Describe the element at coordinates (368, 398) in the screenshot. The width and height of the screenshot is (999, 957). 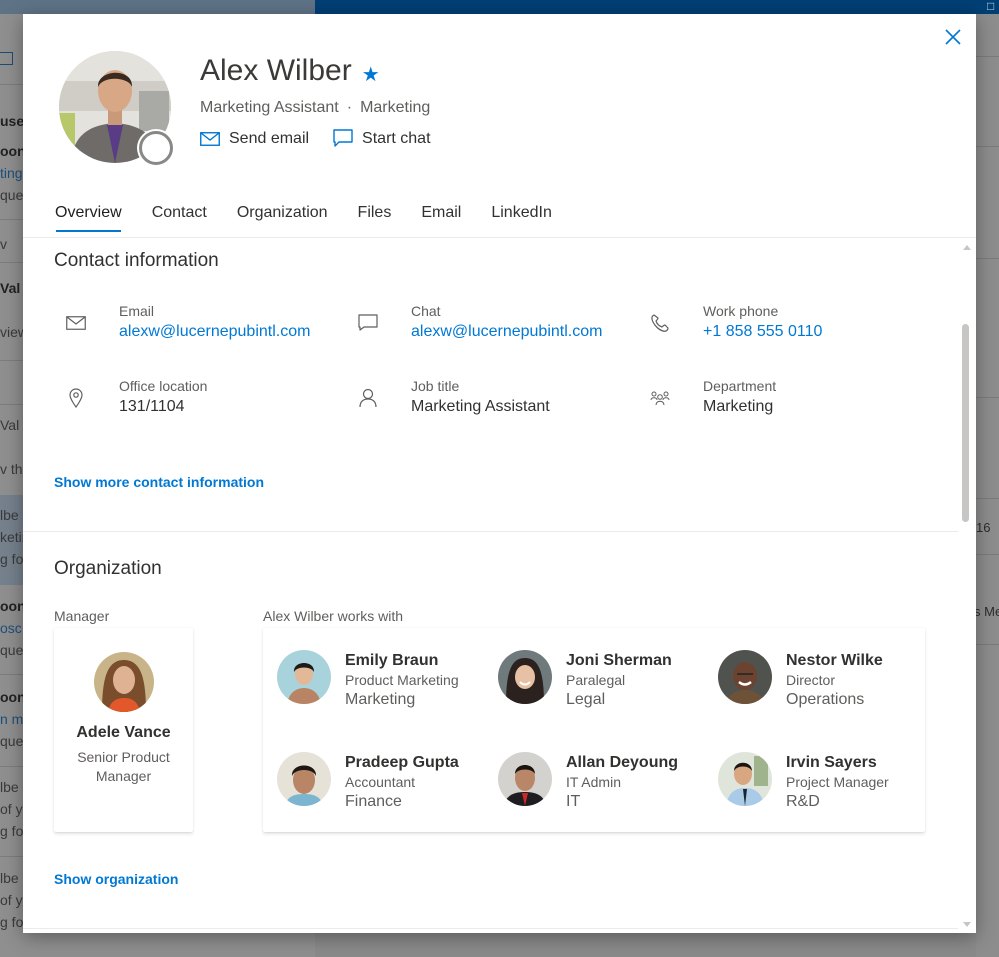
I see `person-icon` at that location.